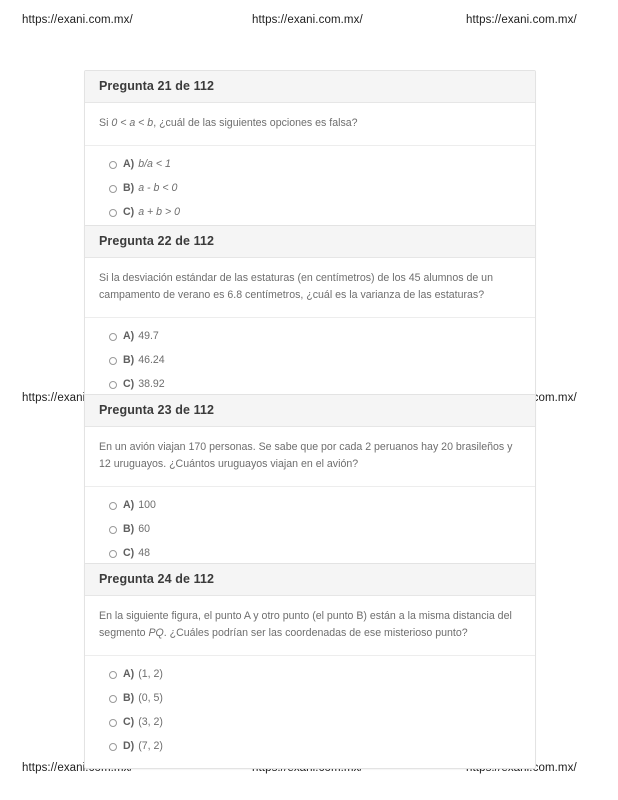  I want to click on option-item: A) 100, so click(310, 506).